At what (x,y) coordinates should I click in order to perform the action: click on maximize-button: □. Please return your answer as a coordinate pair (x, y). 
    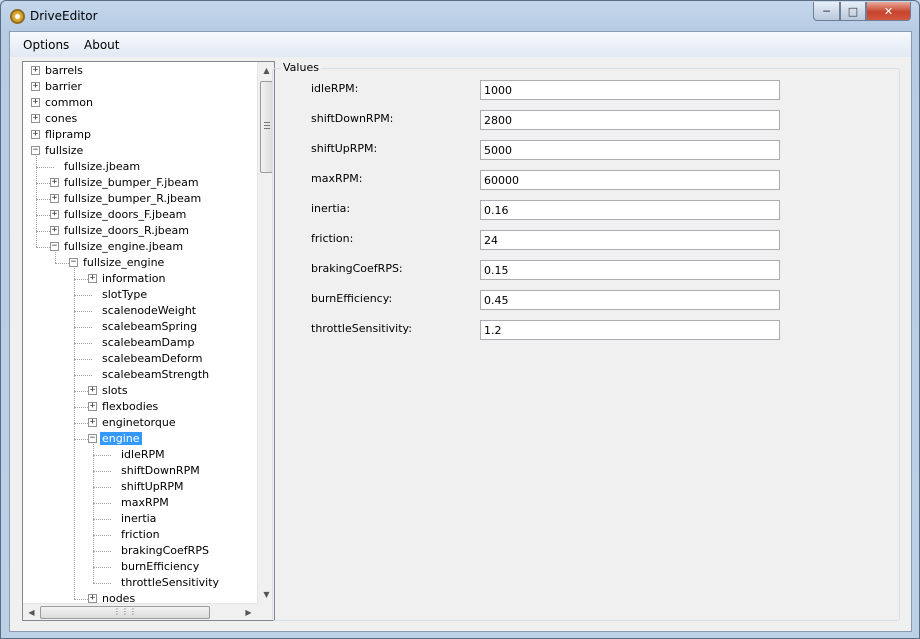
    Looking at the image, I should click on (853, 11).